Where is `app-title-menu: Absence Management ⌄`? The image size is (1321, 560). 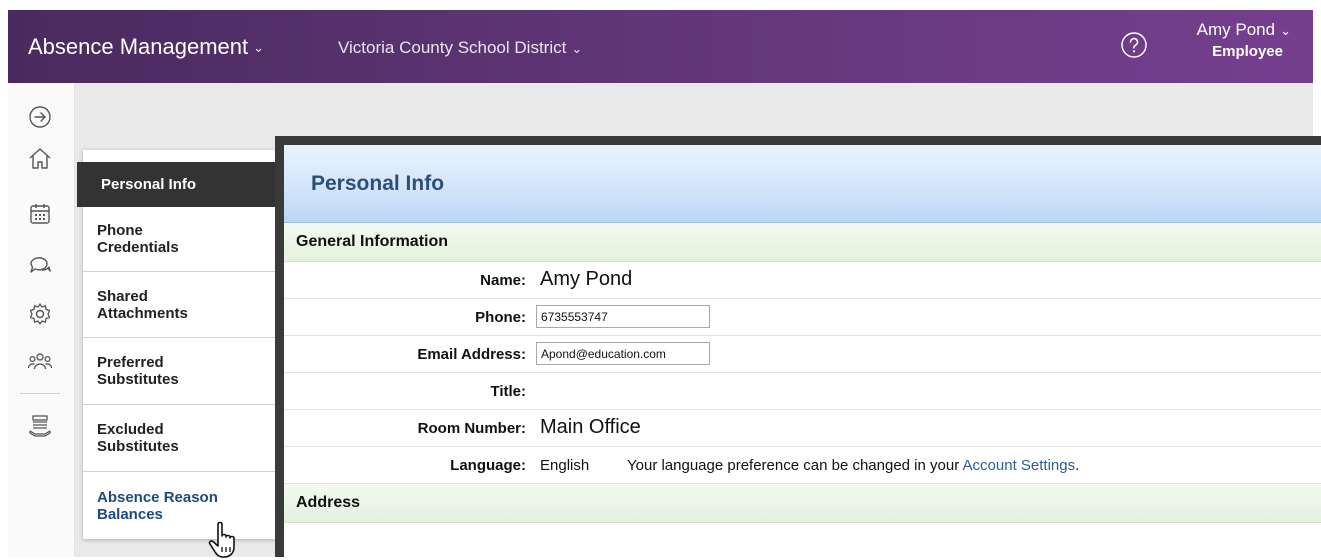
app-title-menu: Absence Management ⌄ is located at coordinates (146, 47).